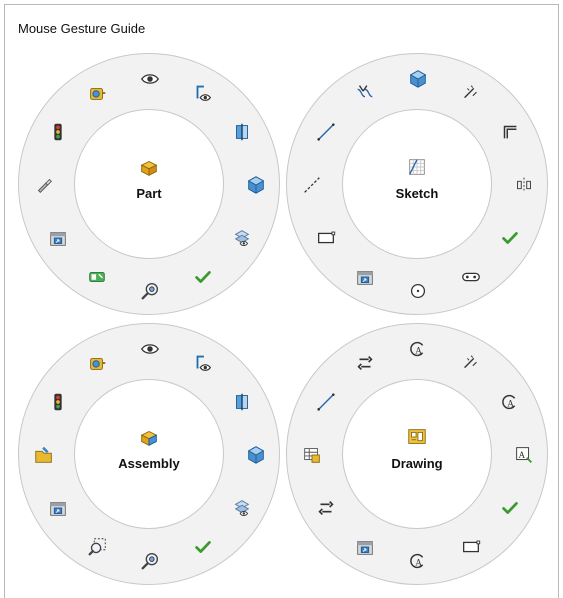  I want to click on wheel-center: Assembly, so click(149, 454).